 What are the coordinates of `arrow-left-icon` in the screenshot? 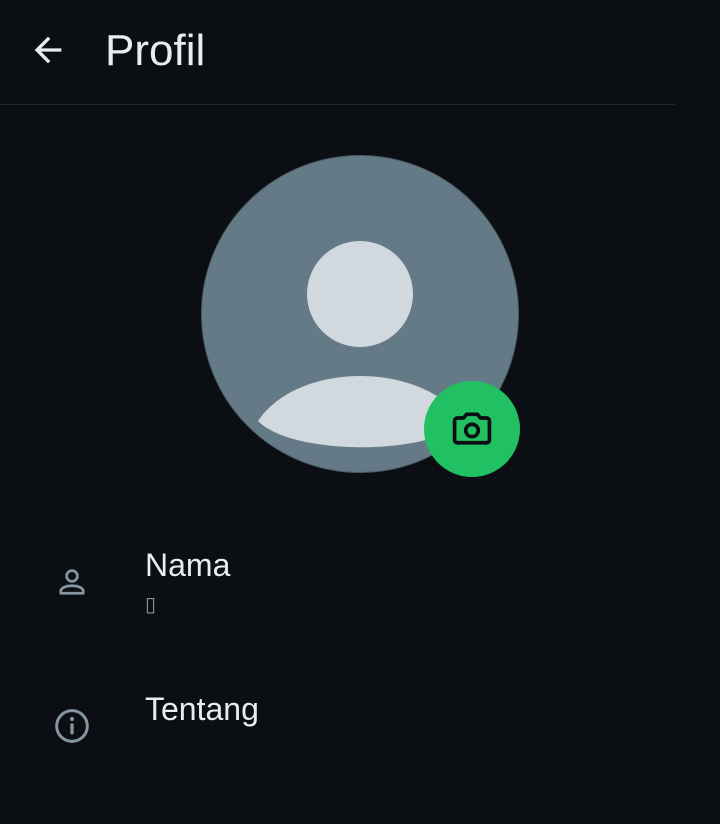 It's located at (48, 50).